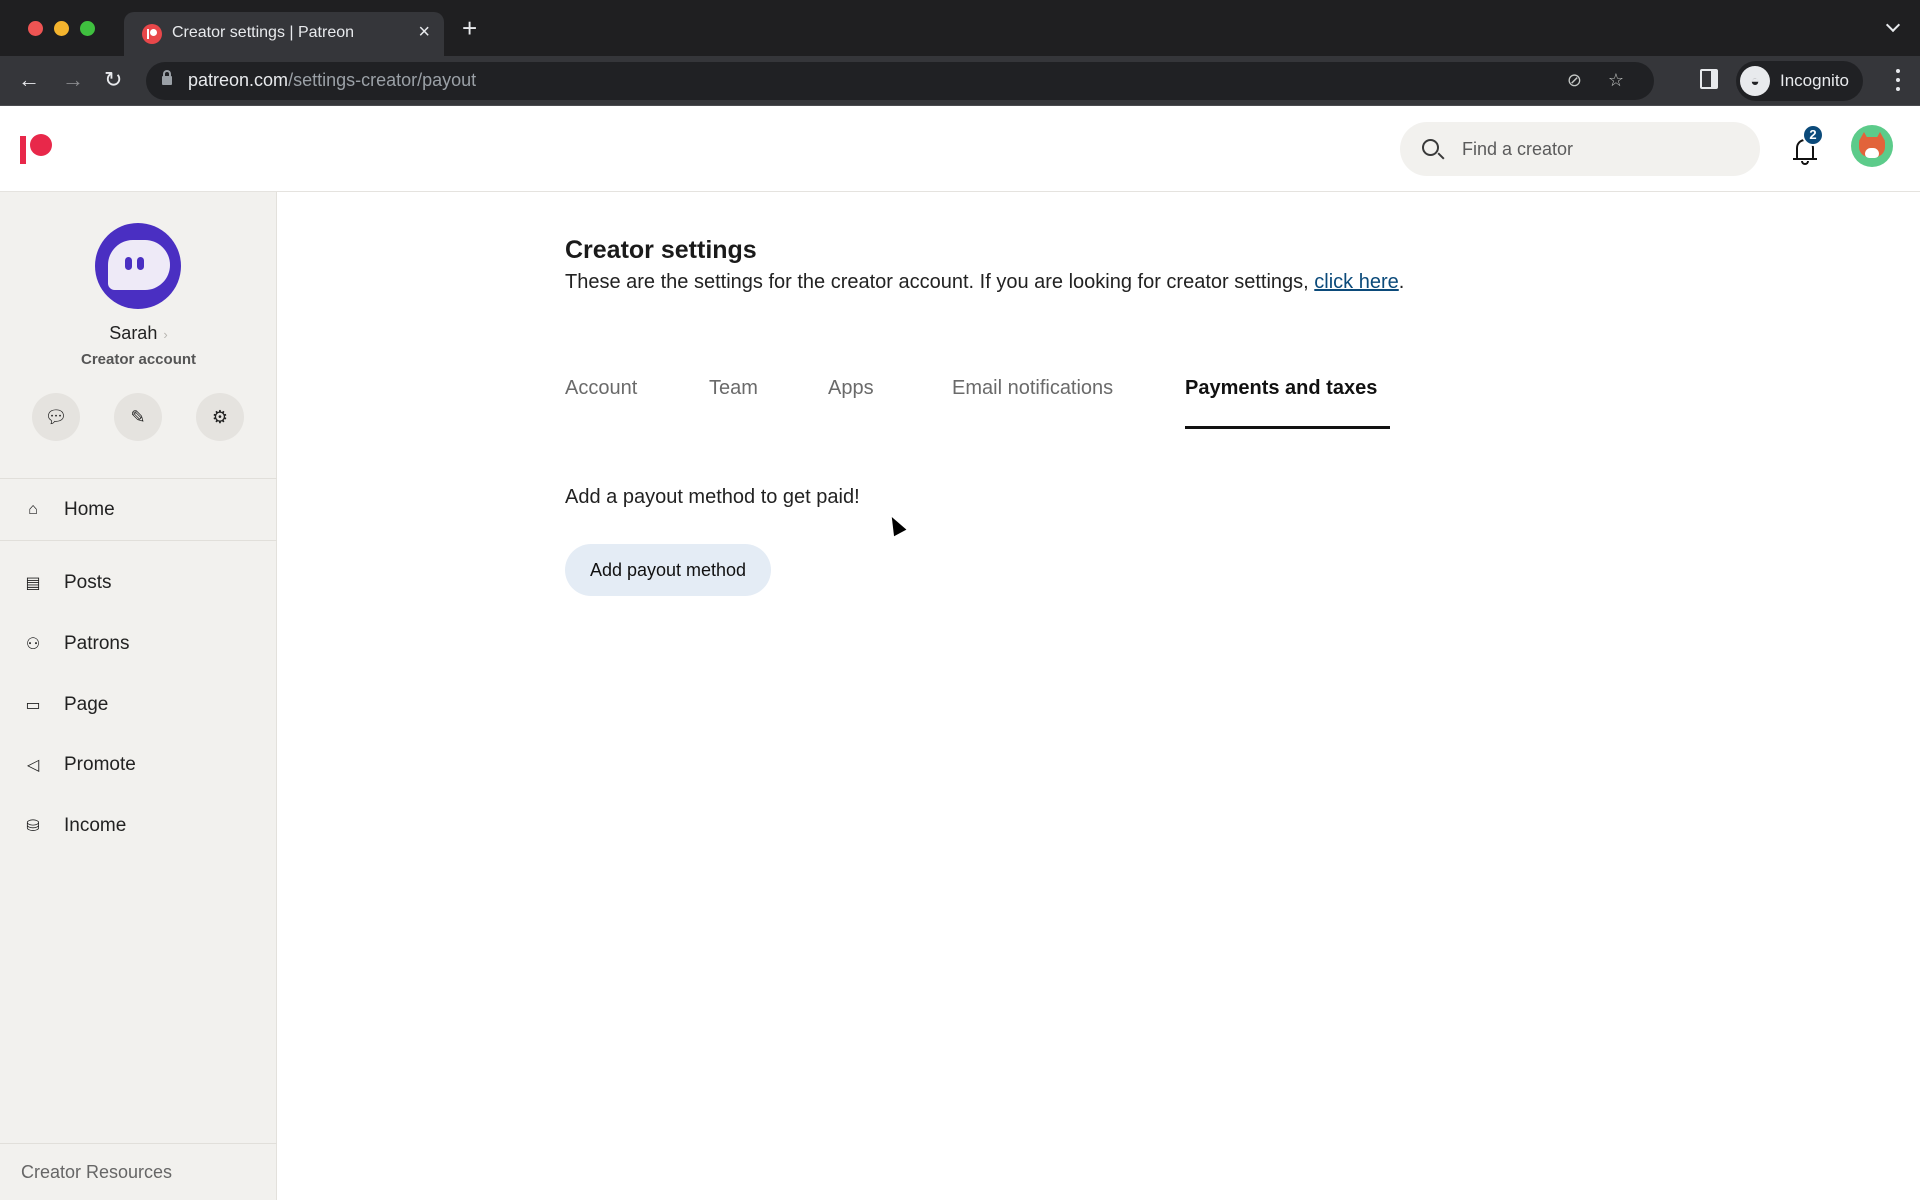  Describe the element at coordinates (33, 826) in the screenshot. I see `coins-icon: ⛁` at that location.